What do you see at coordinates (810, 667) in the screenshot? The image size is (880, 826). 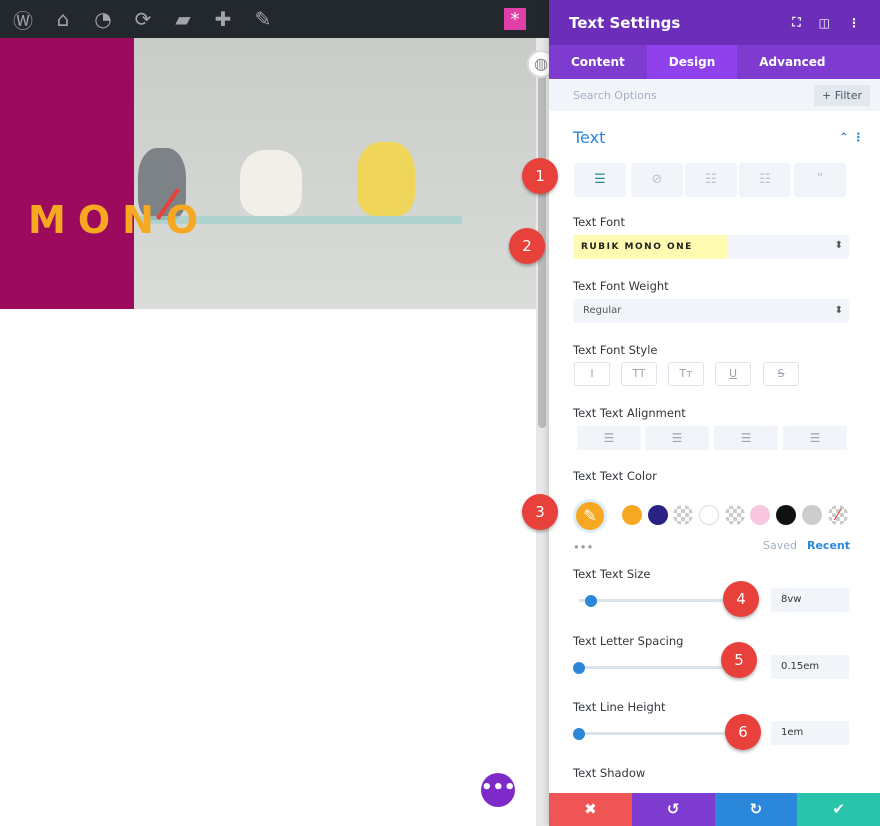 I see `letter-spacing-input: 0.15em` at bounding box center [810, 667].